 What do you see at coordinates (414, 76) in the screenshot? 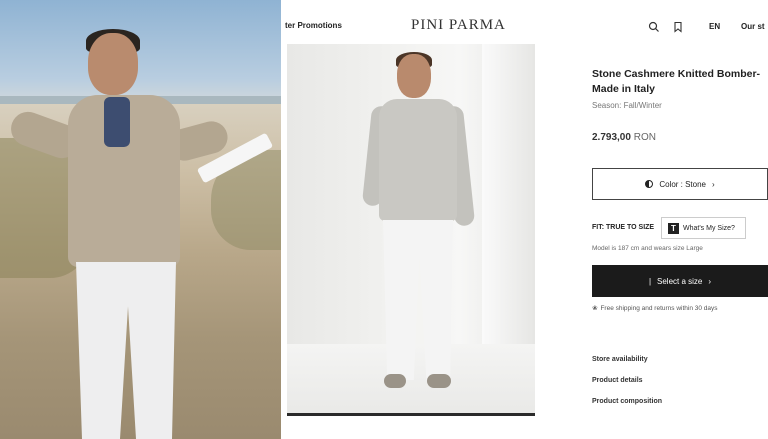
I see `model-head` at bounding box center [414, 76].